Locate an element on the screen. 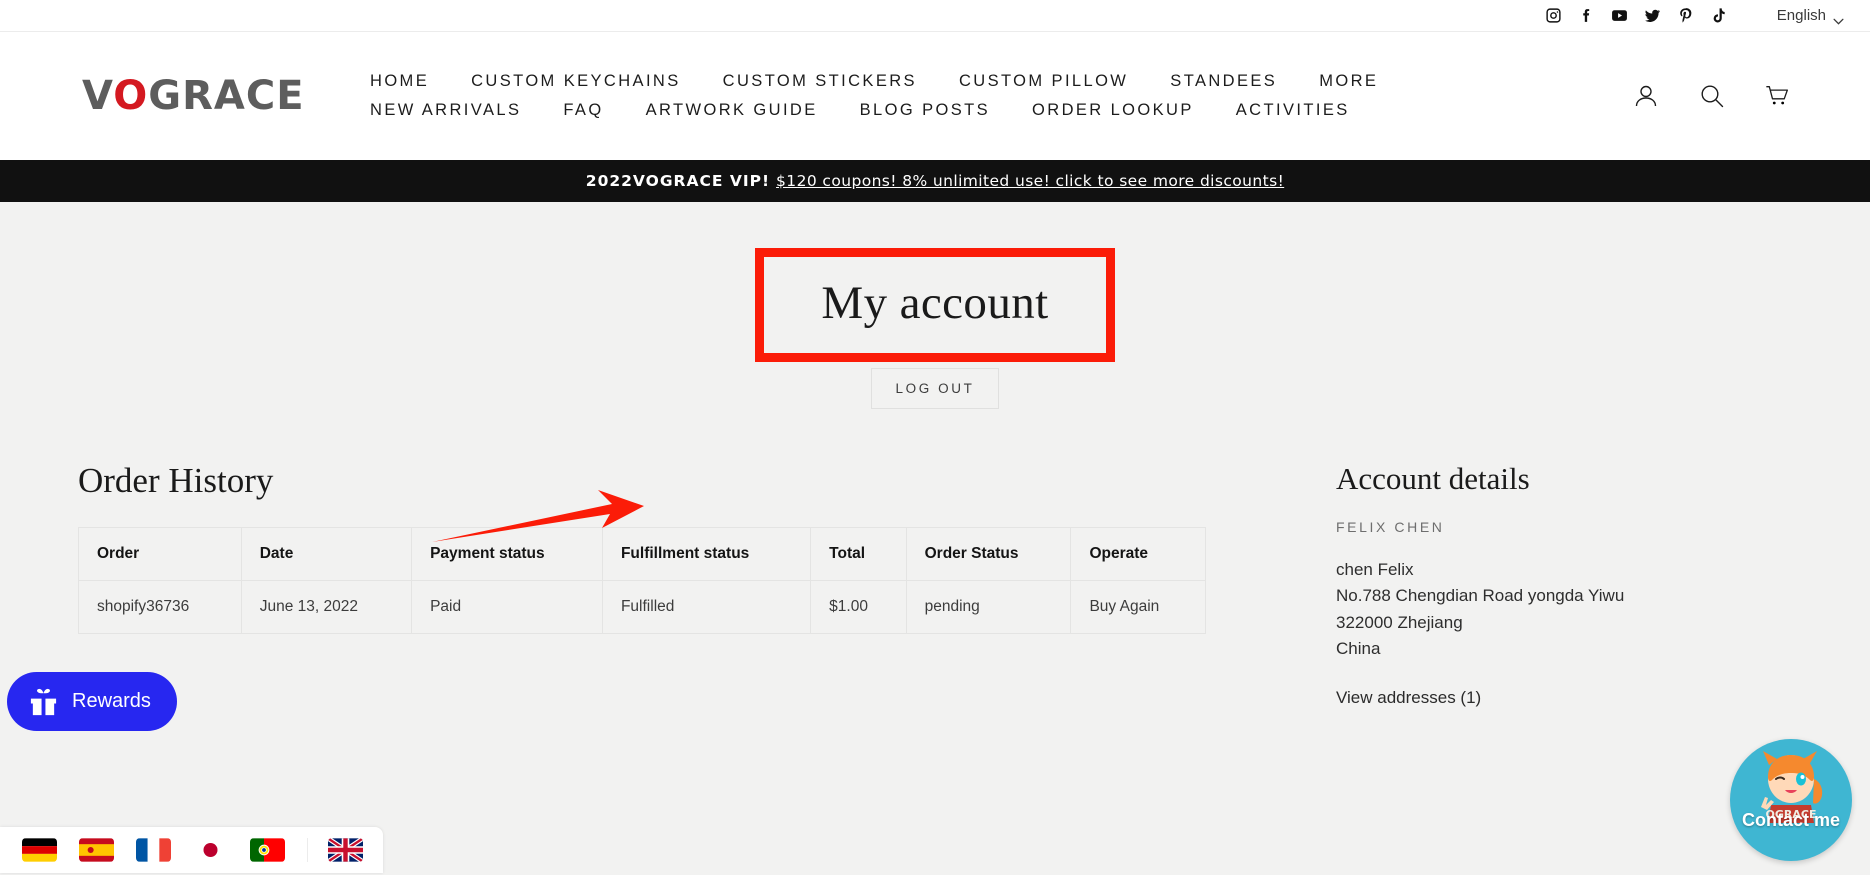 This screenshot has height=875, width=1870. gift-icon is located at coordinates (43, 701).